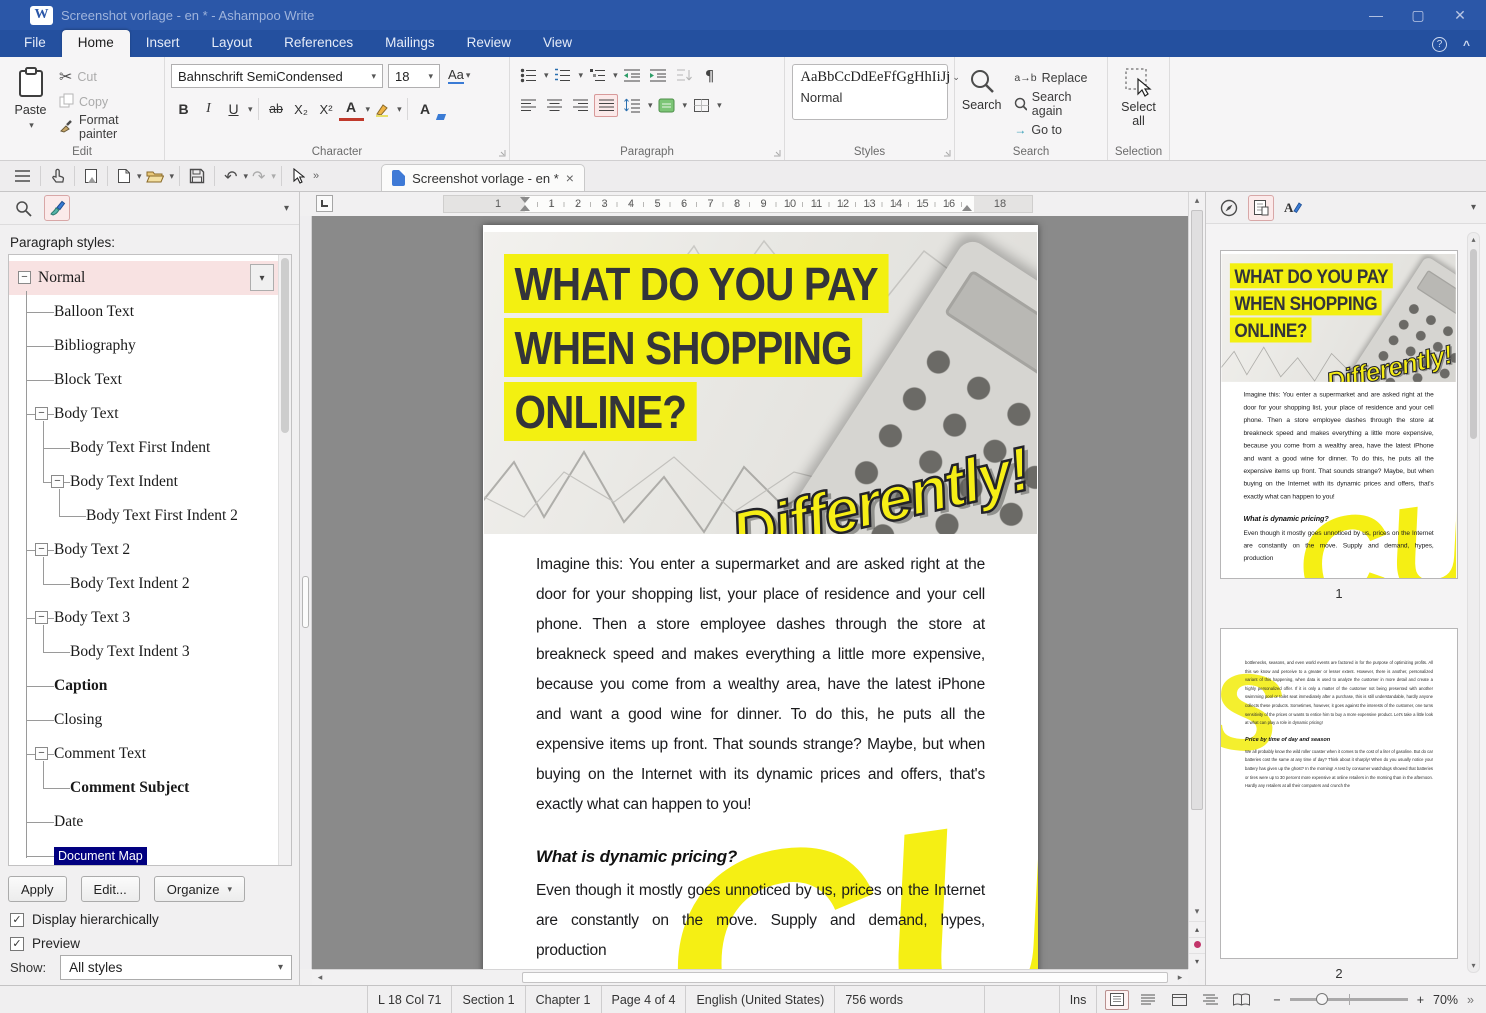 The width and height of the screenshot is (1486, 1013). Describe the element at coordinates (710, 75) in the screenshot. I see `formatting-marks-button: ¶` at that location.